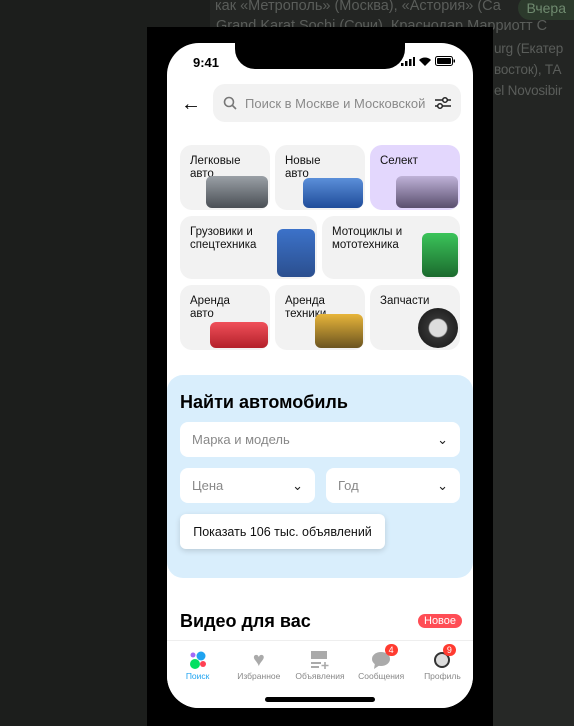  I want to click on video-section-title: Видео для вас, so click(245, 621).